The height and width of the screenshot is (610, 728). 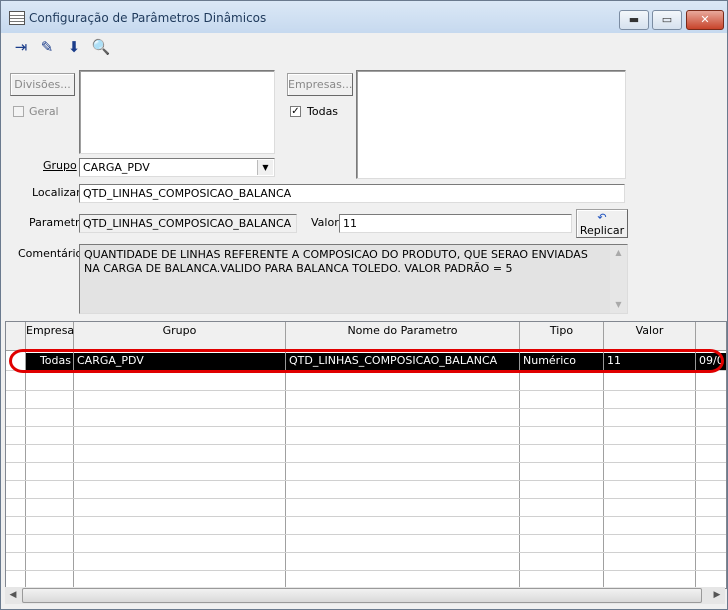 I want to click on cell-extra: 09/0, so click(x=711, y=360).